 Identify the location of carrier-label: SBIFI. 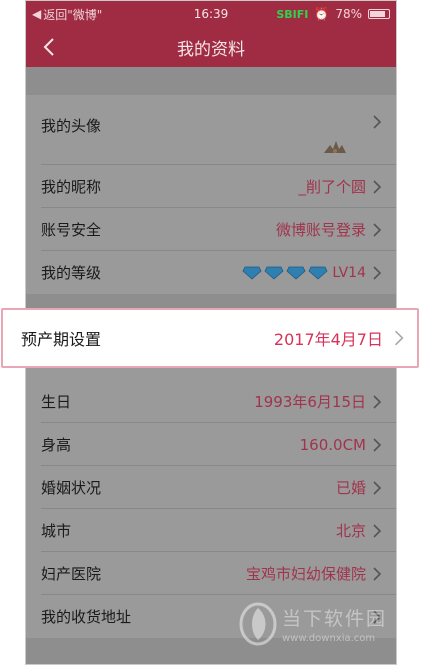
(292, 14).